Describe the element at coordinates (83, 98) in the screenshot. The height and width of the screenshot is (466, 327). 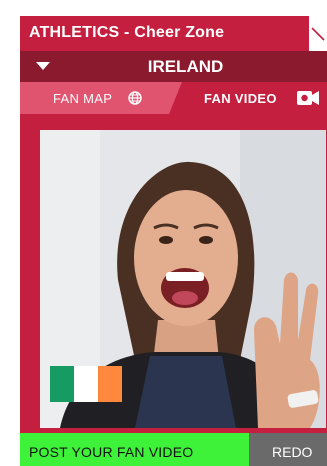
I see `tab-fan-map-label: FAN MAP` at that location.